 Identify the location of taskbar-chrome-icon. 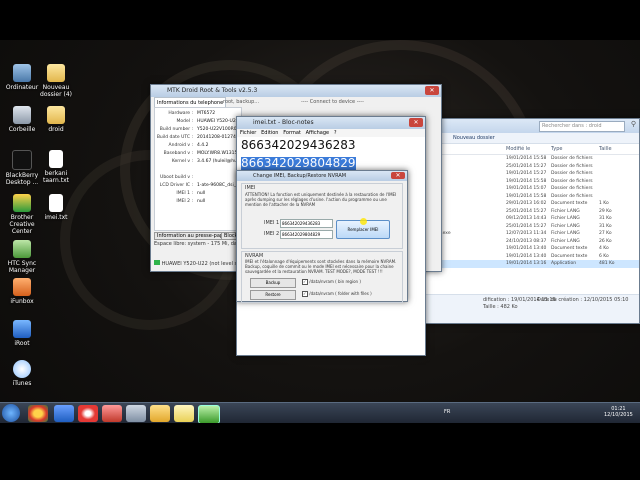
(38, 413).